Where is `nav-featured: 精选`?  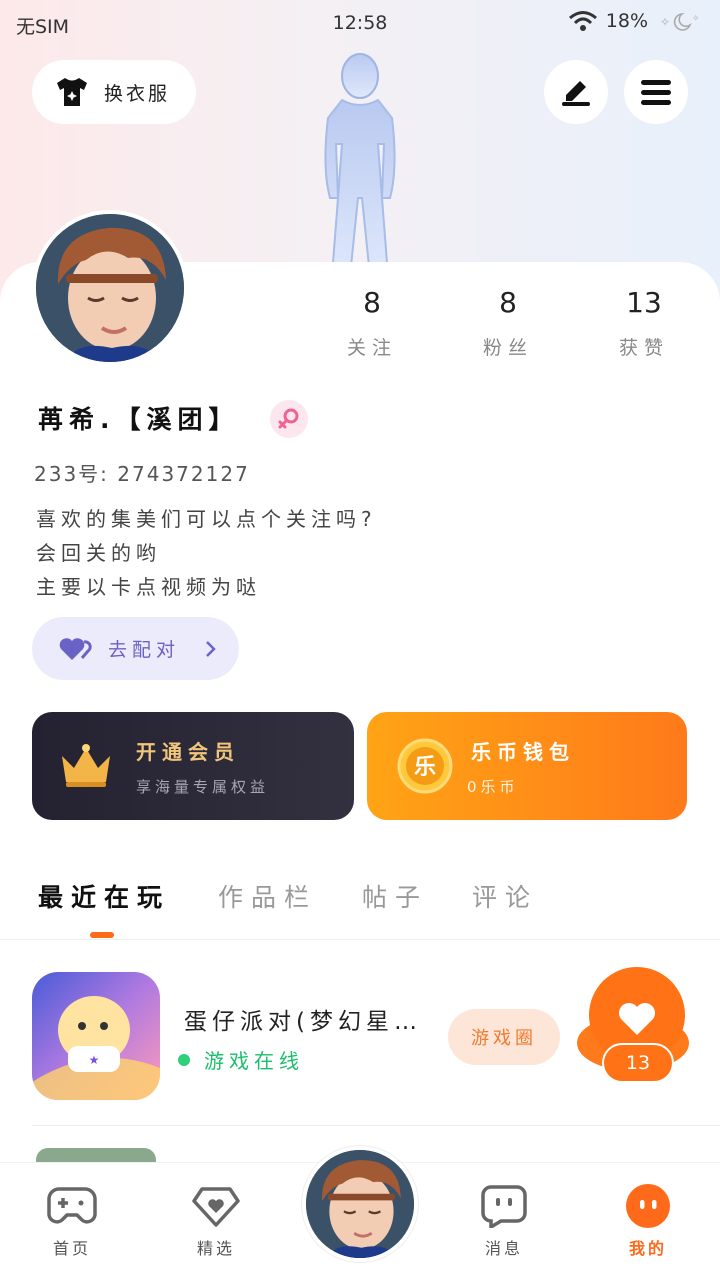
nav-featured: 精选 is located at coordinates (216, 1221).